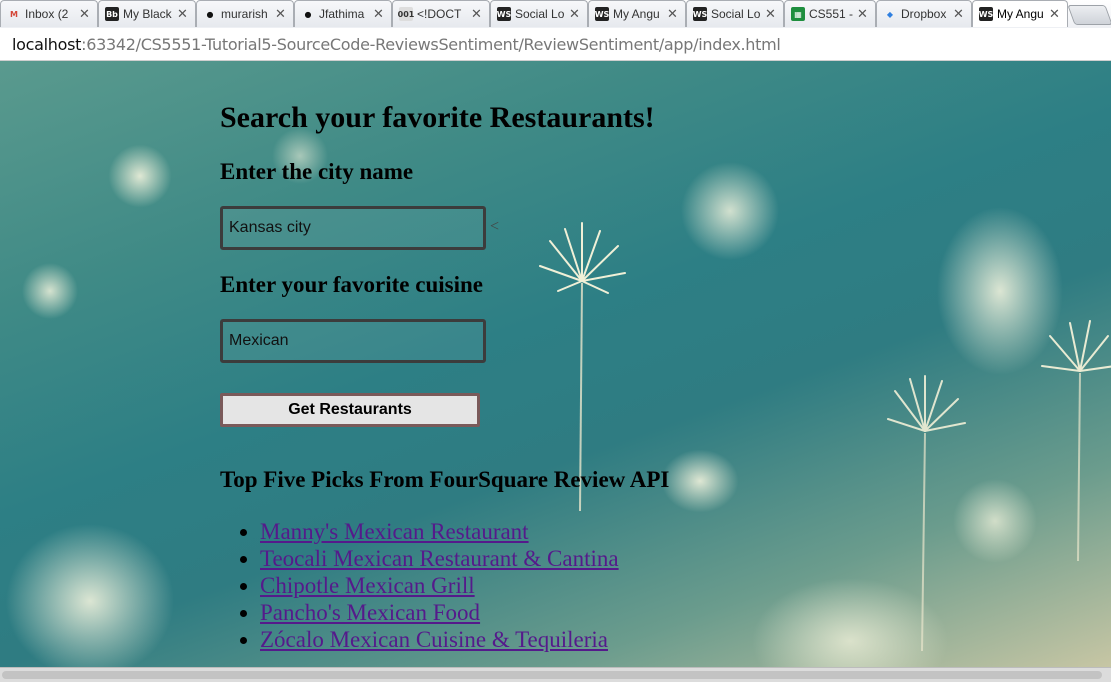  I want to click on horizontal-scrollbar, so click(555, 674).